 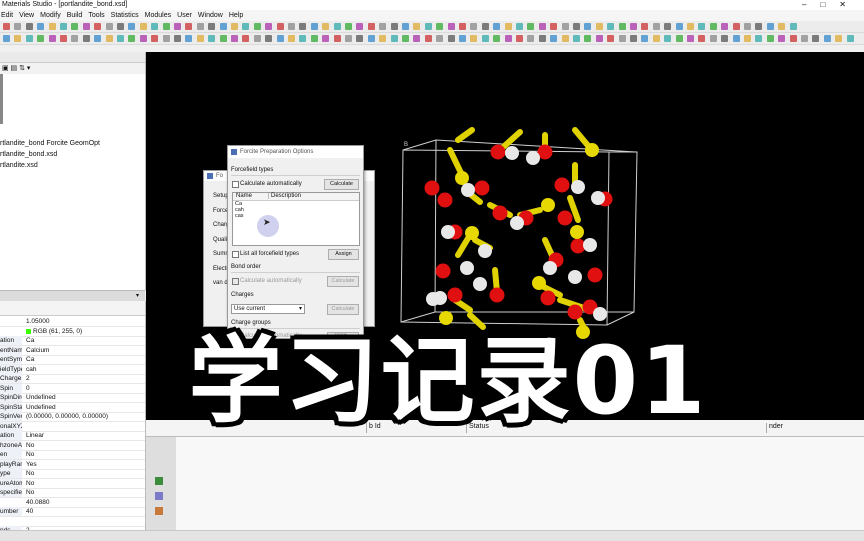 I want to click on menu-item: Build, so click(x=75, y=15).